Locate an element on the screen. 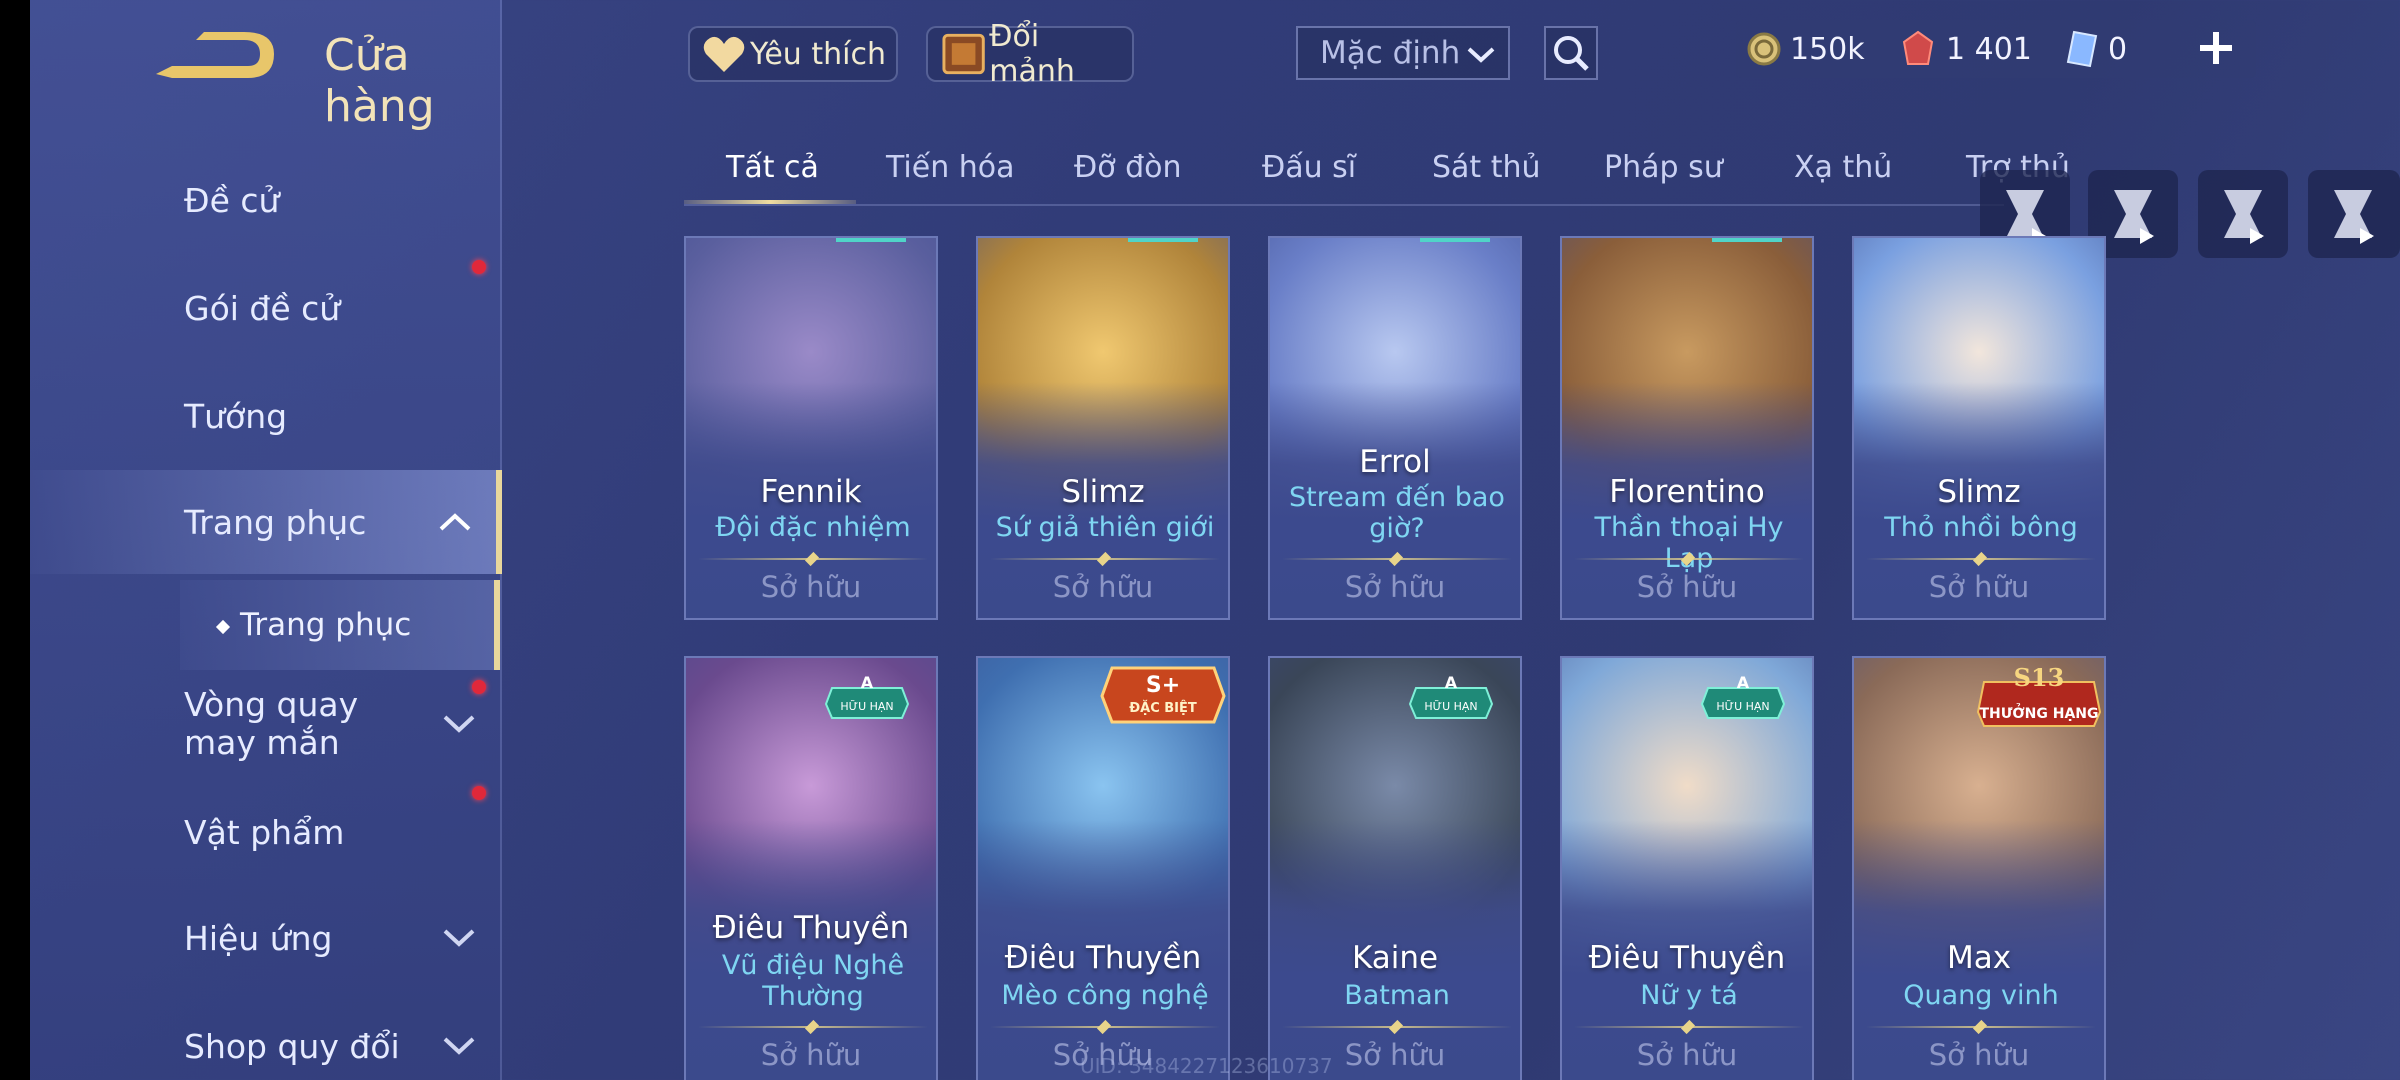 The height and width of the screenshot is (1080, 2400). hero-name: Điêu Thuyền is located at coordinates (811, 928).